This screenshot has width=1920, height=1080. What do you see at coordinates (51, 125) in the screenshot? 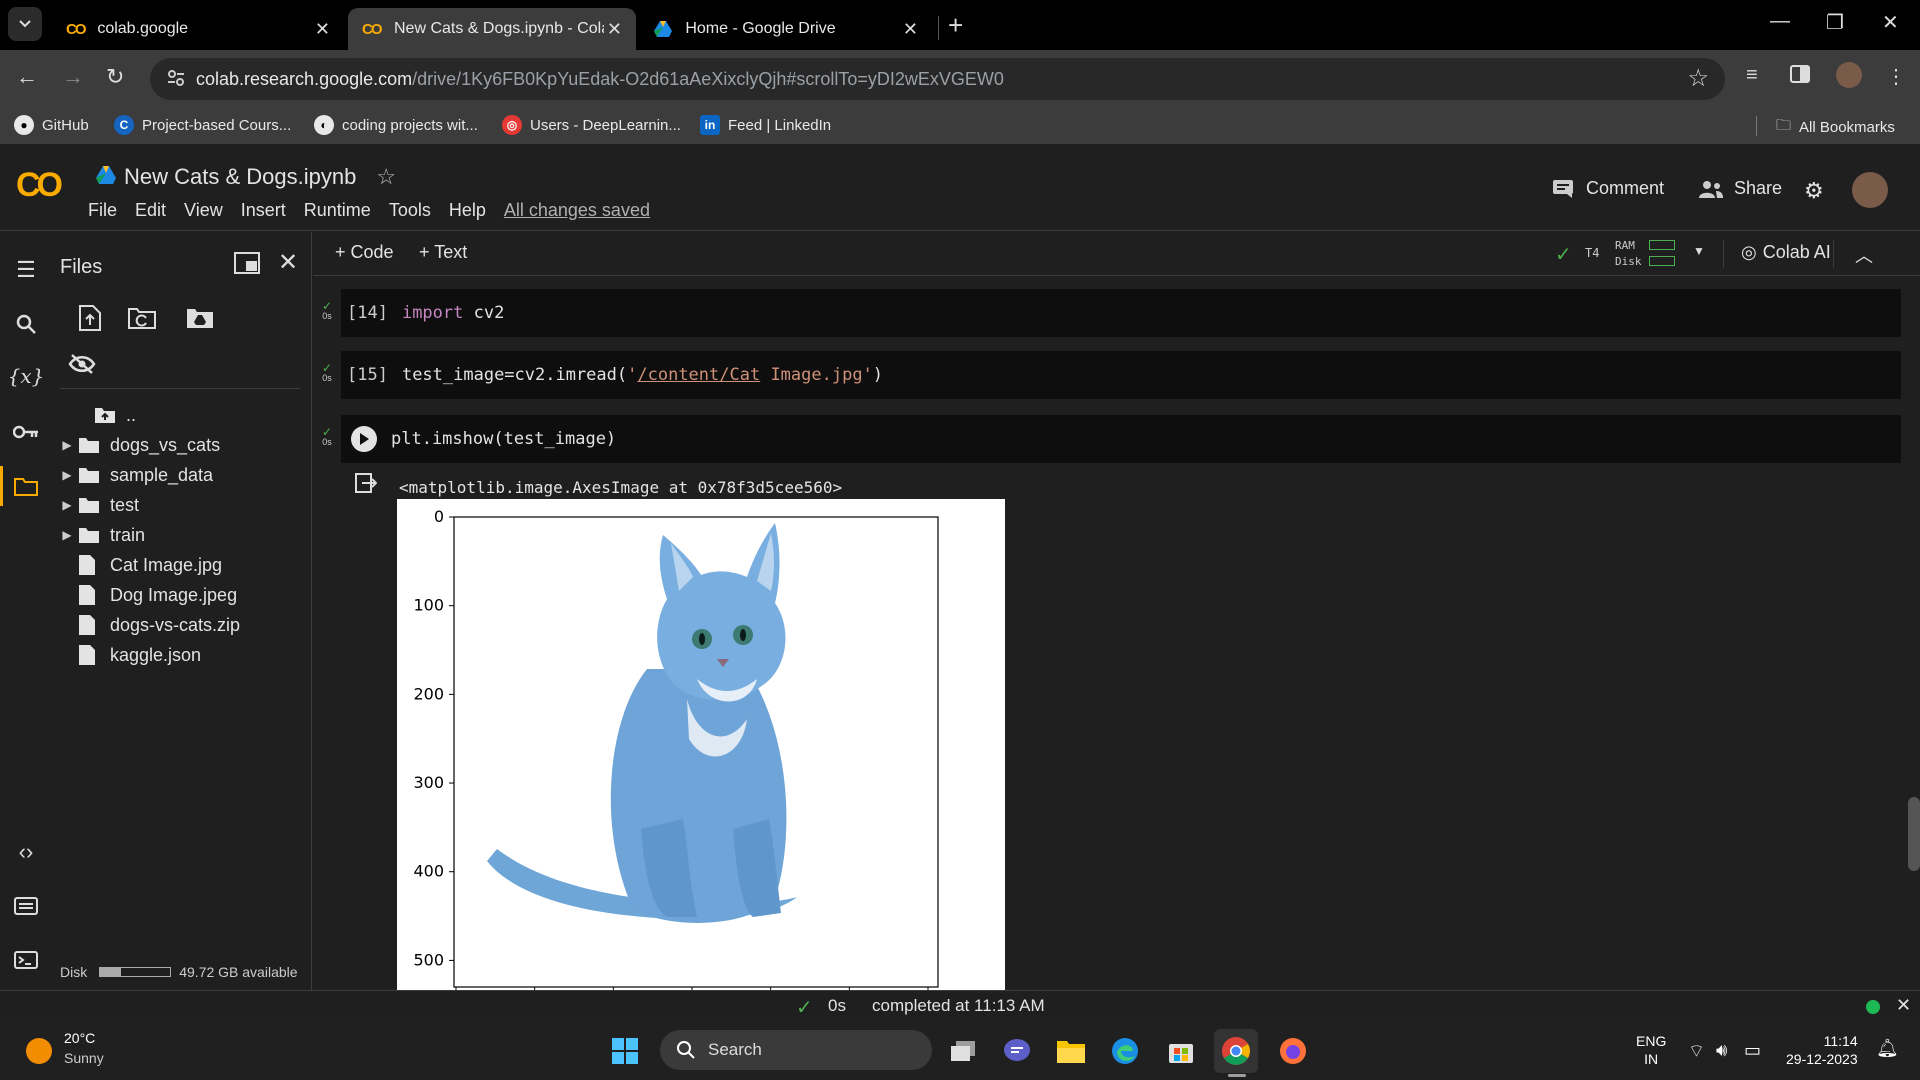
I see `bookmark-github: ● GitHub` at bounding box center [51, 125].